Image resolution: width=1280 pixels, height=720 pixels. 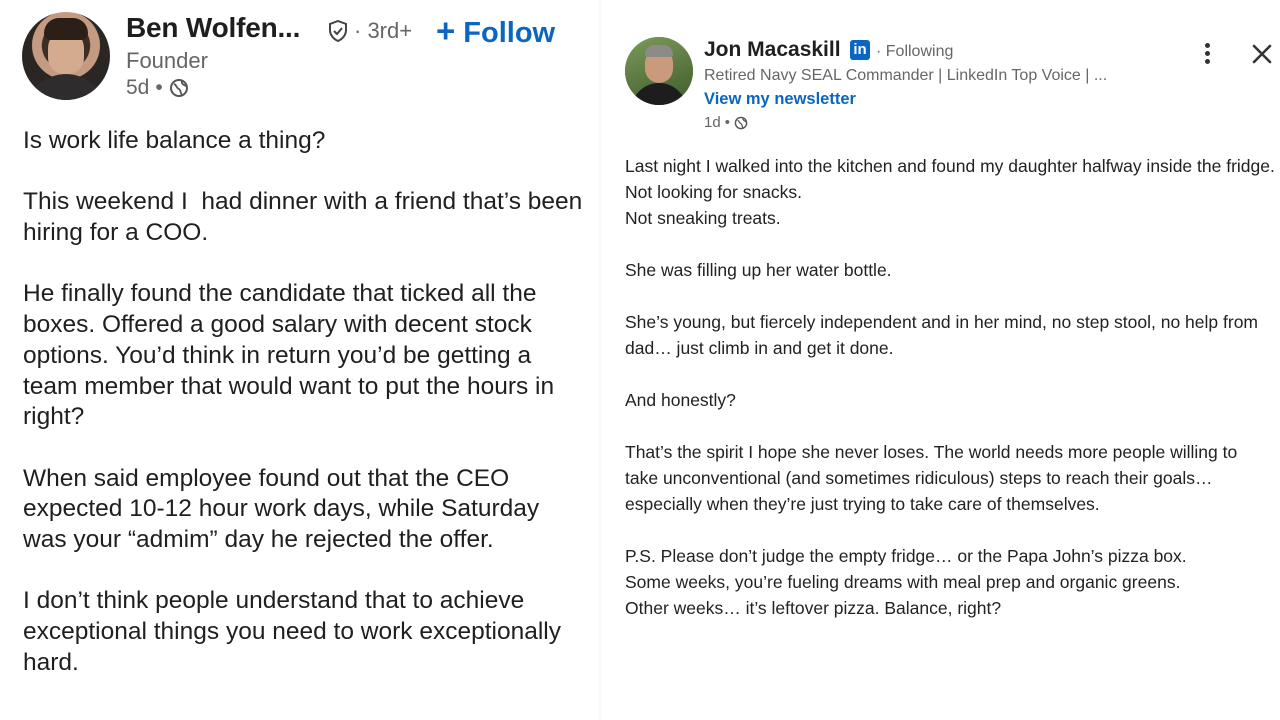 I want to click on following-status: · Following, so click(x=915, y=51).